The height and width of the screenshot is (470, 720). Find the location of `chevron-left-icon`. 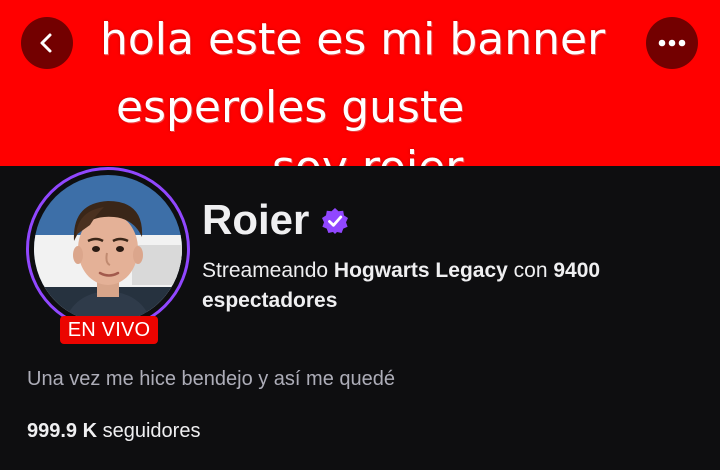

chevron-left-icon is located at coordinates (46, 43).